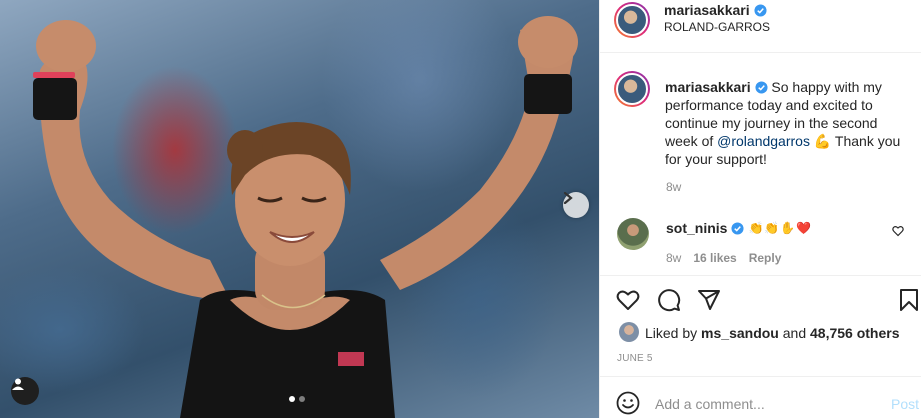 This screenshot has height=418, width=921. I want to click on comment-like-heart-icon, so click(898, 231).